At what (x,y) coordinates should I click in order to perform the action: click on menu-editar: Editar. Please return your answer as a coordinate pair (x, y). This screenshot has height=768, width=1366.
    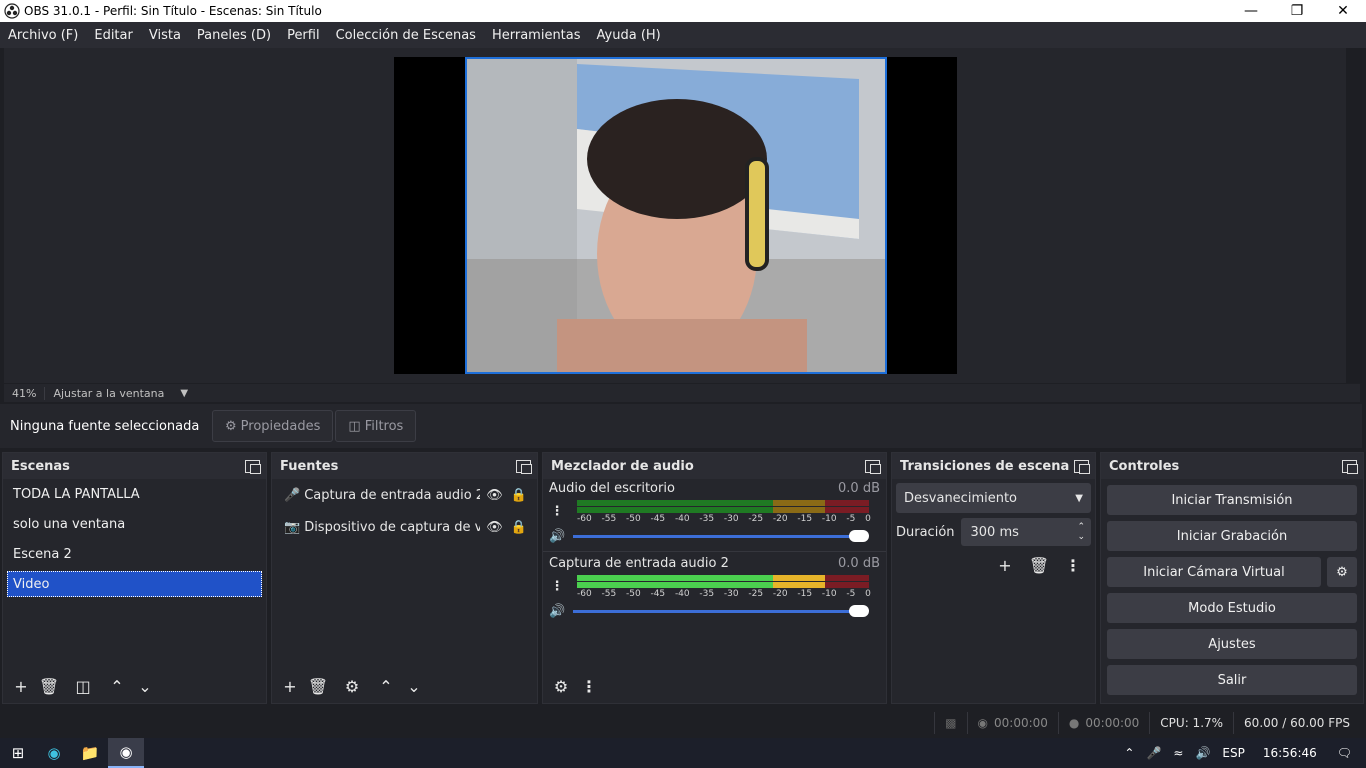
    Looking at the image, I should click on (113, 35).